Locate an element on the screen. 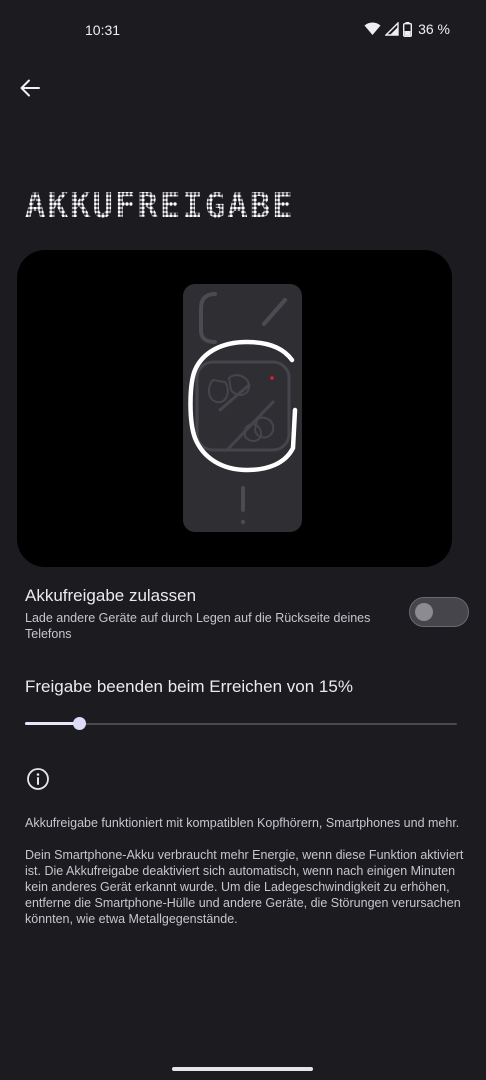 Image resolution: width=486 pixels, height=1080 pixels. battery-percent: 36 % is located at coordinates (434, 29).